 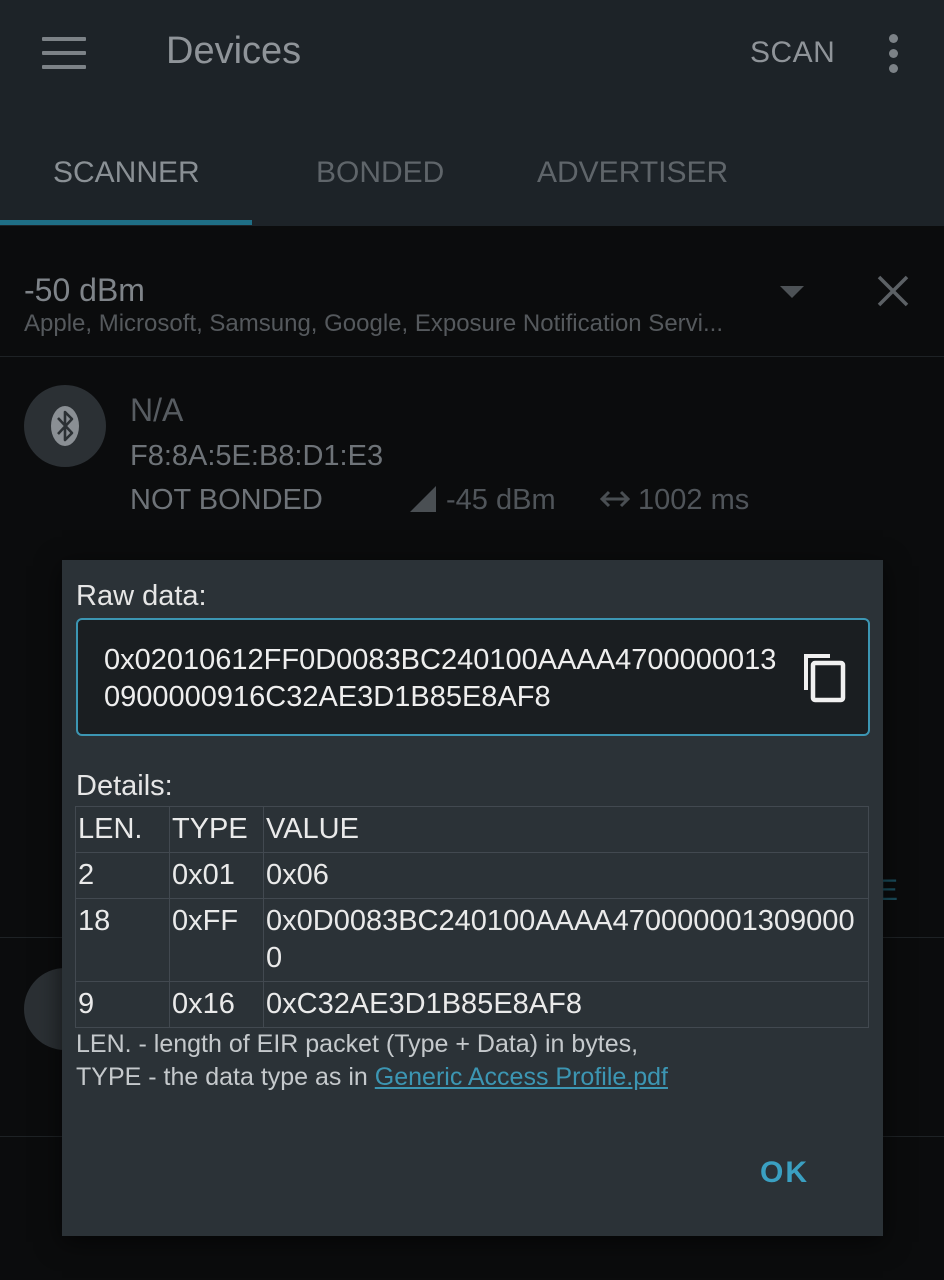 What do you see at coordinates (157, 410) in the screenshot?
I see `device-name: N/A` at bounding box center [157, 410].